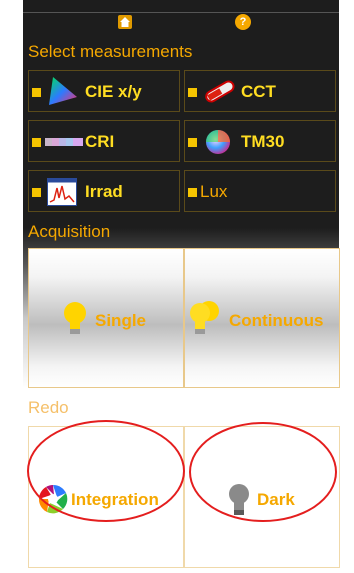  I want to click on measure-label: CRI, so click(100, 141).